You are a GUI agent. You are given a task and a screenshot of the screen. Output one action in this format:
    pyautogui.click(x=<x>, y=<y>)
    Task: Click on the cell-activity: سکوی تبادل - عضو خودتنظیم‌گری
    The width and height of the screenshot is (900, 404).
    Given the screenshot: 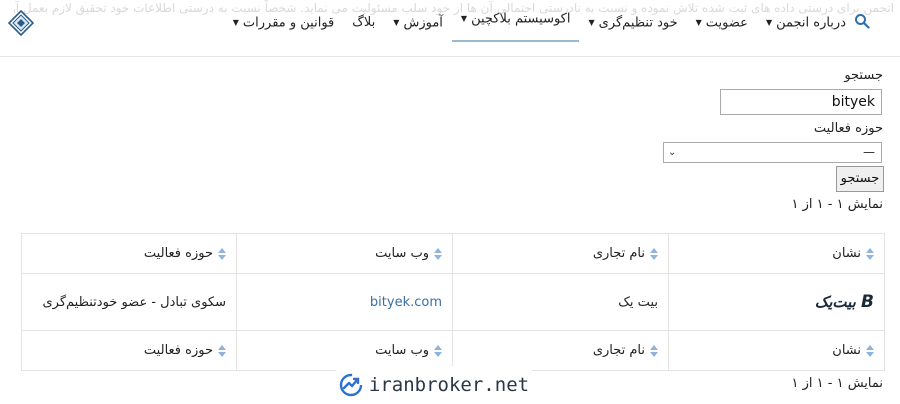 What is the action you would take?
    pyautogui.click(x=129, y=302)
    